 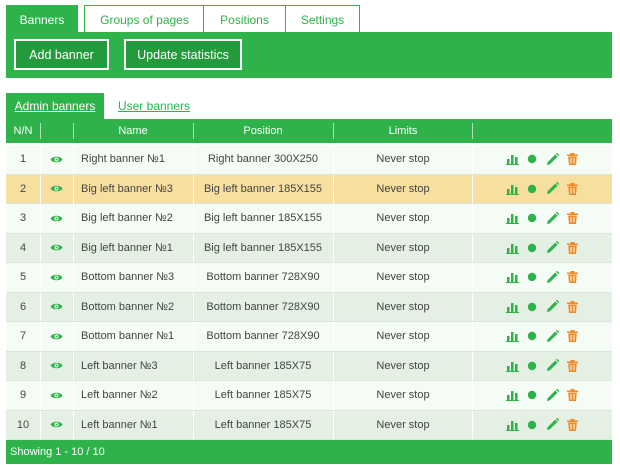 I want to click on tab-label: Settings, so click(x=322, y=19).